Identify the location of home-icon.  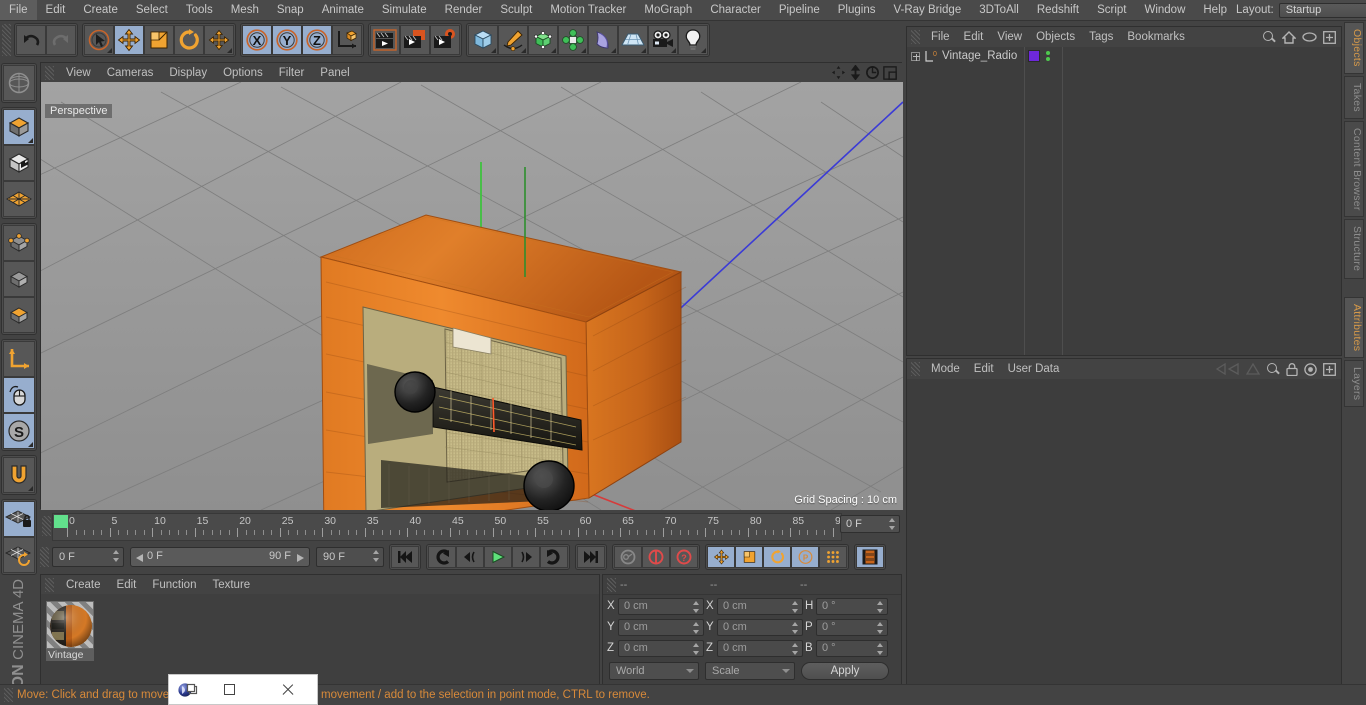
(1289, 37).